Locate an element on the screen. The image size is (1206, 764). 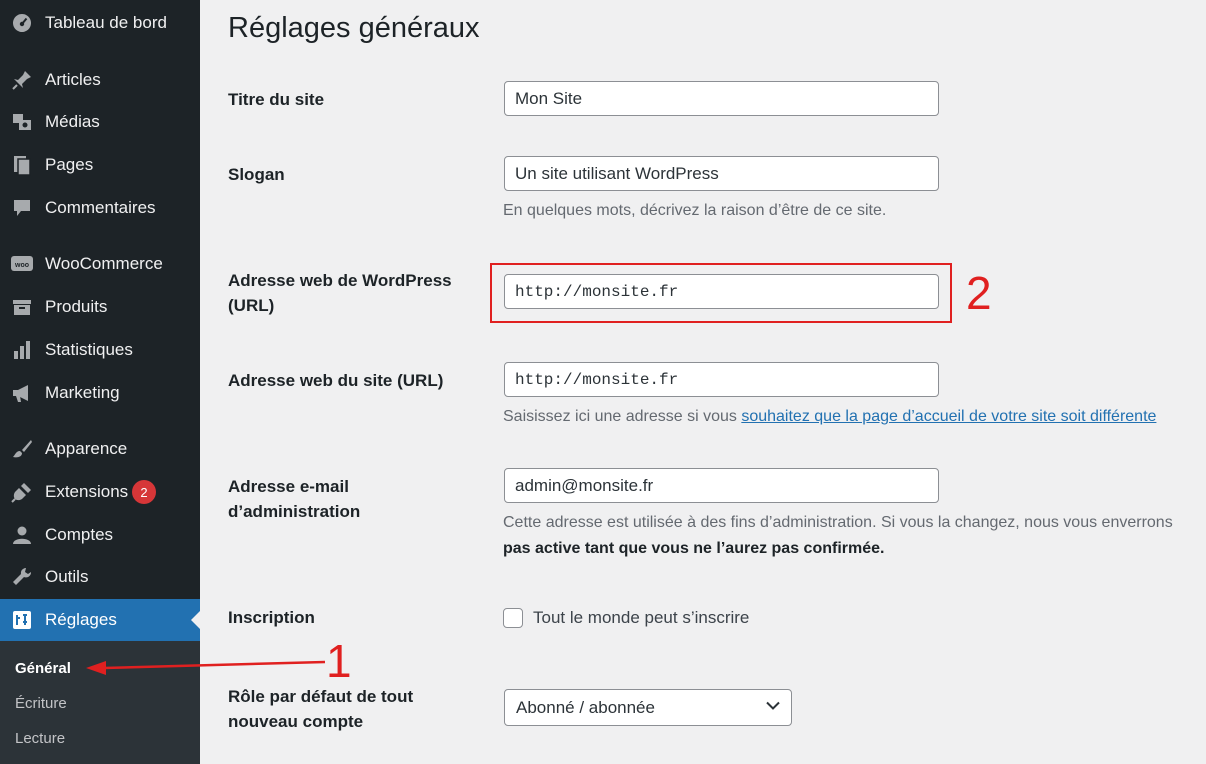
default-role-label: Rôle par défaut de tout nouveau compte is located at coordinates (348, 709).